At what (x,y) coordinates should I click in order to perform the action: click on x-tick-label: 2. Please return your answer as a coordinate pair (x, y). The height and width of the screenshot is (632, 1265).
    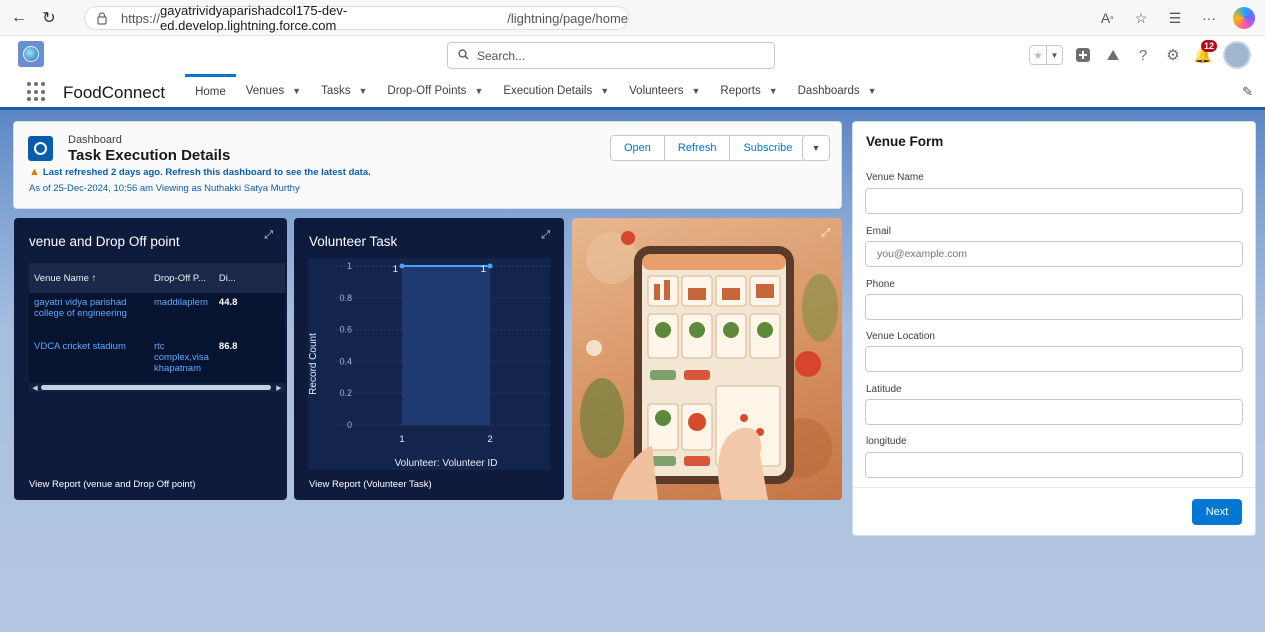
    Looking at the image, I should click on (489, 439).